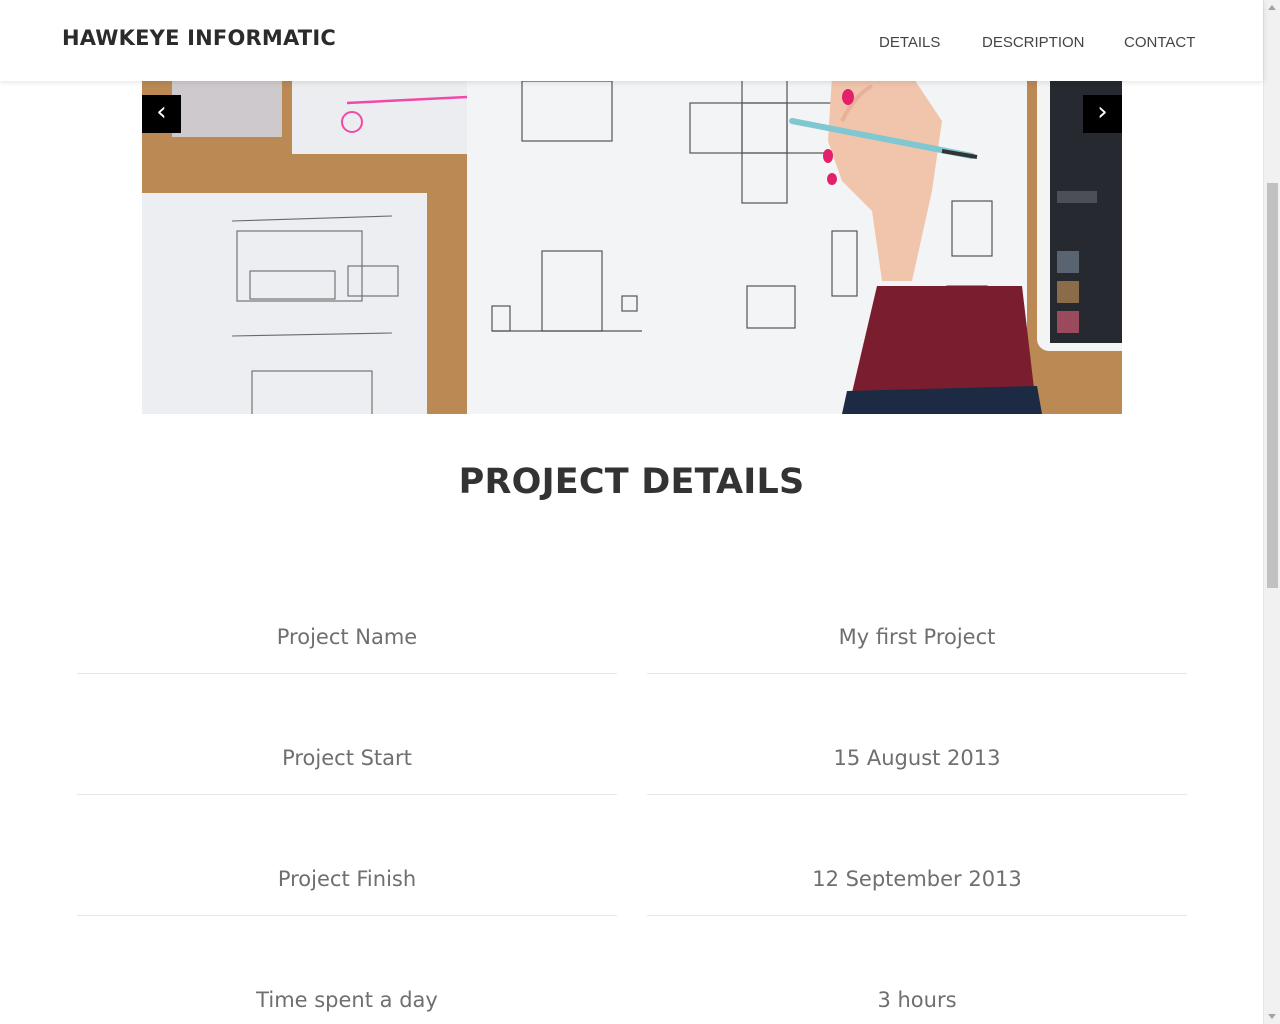 This screenshot has height=1024, width=1280. I want to click on nav-link-contact: CONTACT, so click(1159, 42).